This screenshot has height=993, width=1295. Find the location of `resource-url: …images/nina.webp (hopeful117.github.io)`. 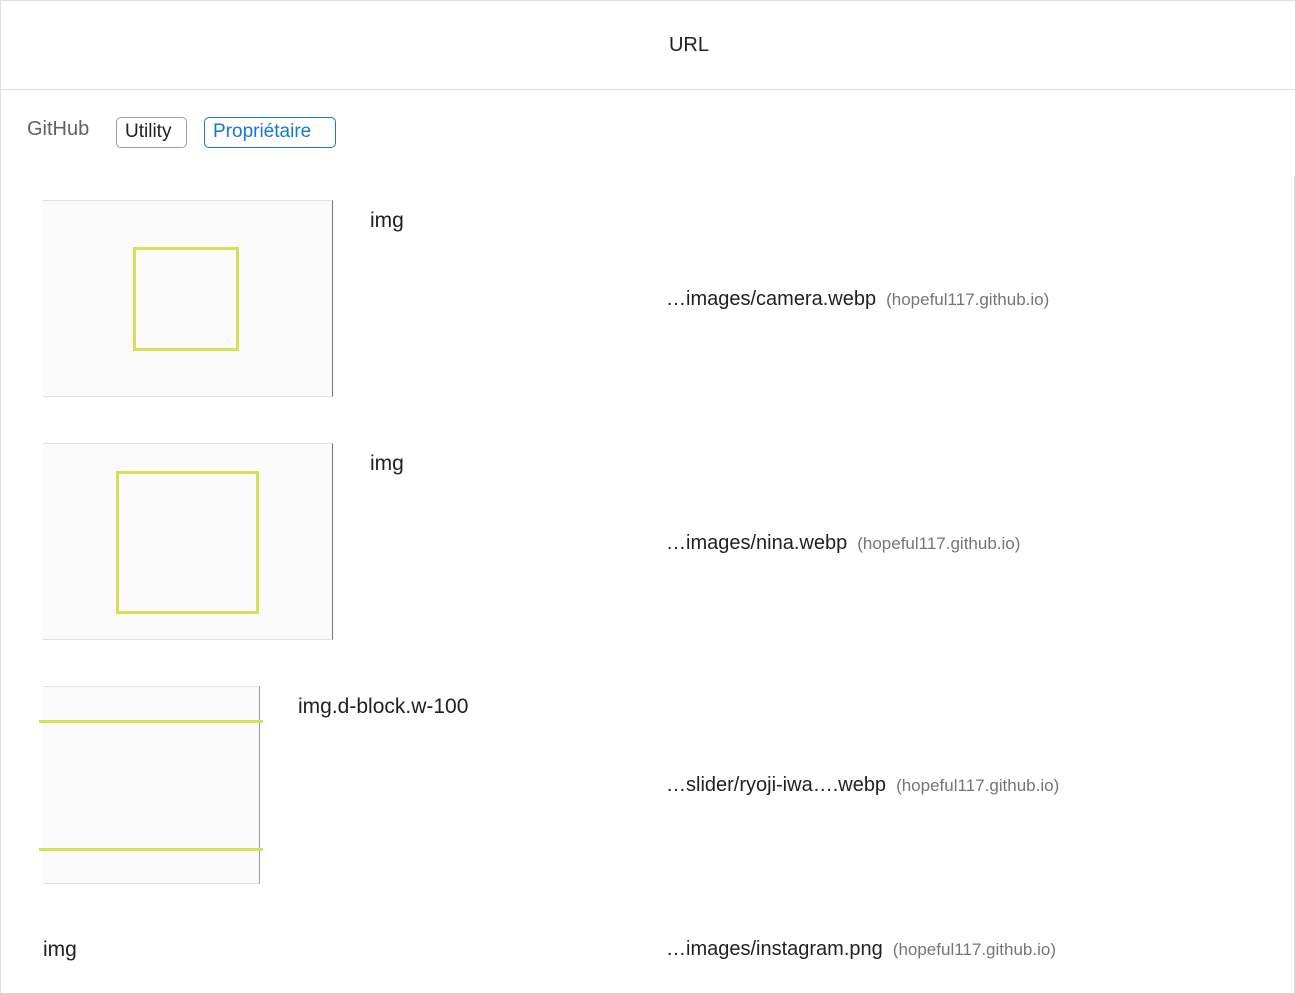

resource-url: …images/nina.webp (hopeful117.github.io) is located at coordinates (843, 543).